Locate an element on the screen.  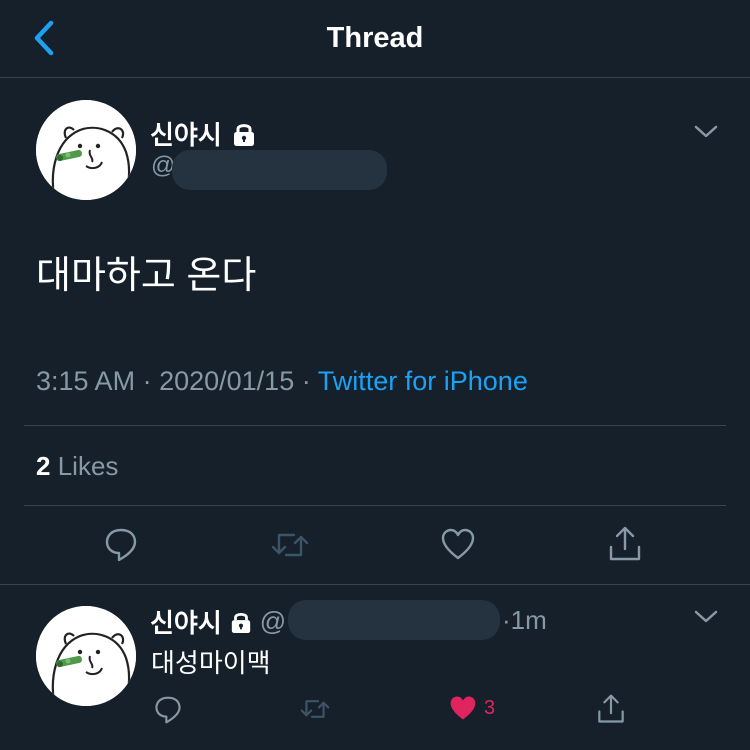
reply-time: 1m is located at coordinates (528, 620).